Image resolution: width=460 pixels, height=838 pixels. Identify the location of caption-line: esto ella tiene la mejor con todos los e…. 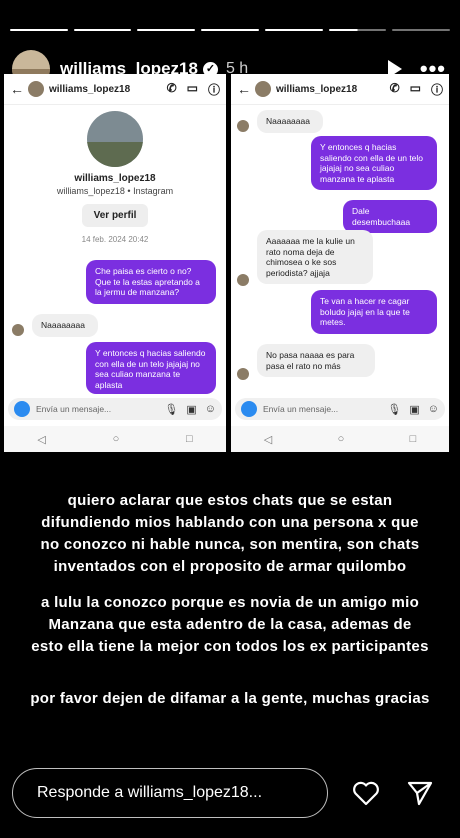
(230, 646).